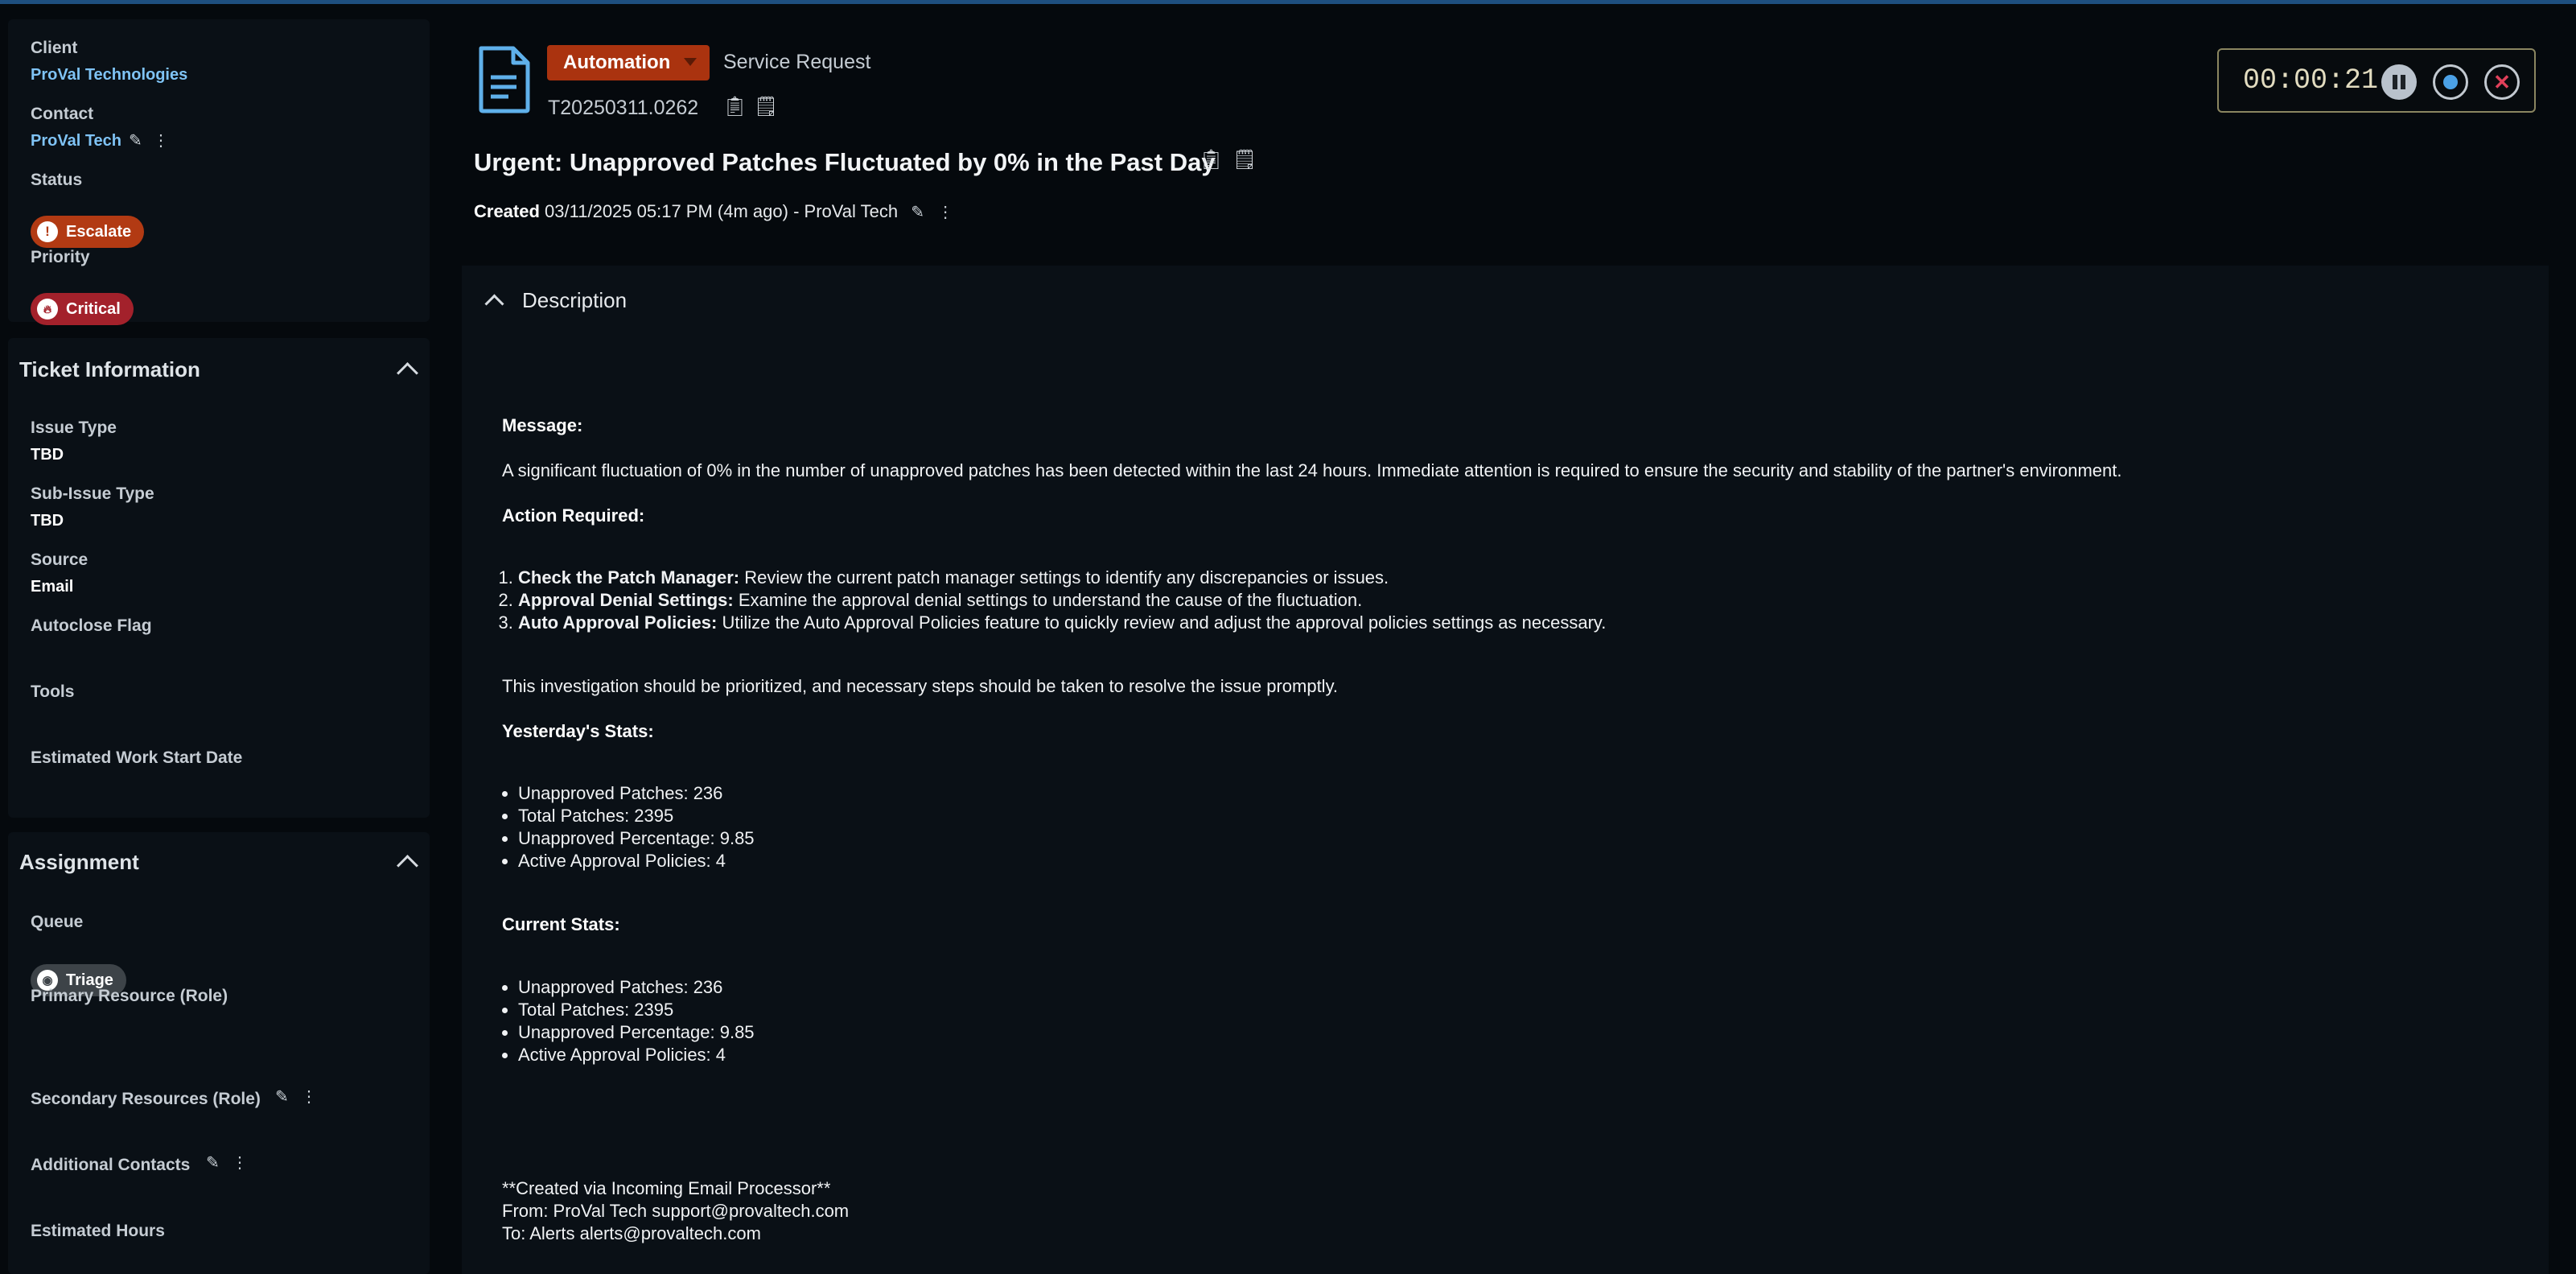  I want to click on sub-issue-type-label: Sub-Issue Type, so click(92, 493).